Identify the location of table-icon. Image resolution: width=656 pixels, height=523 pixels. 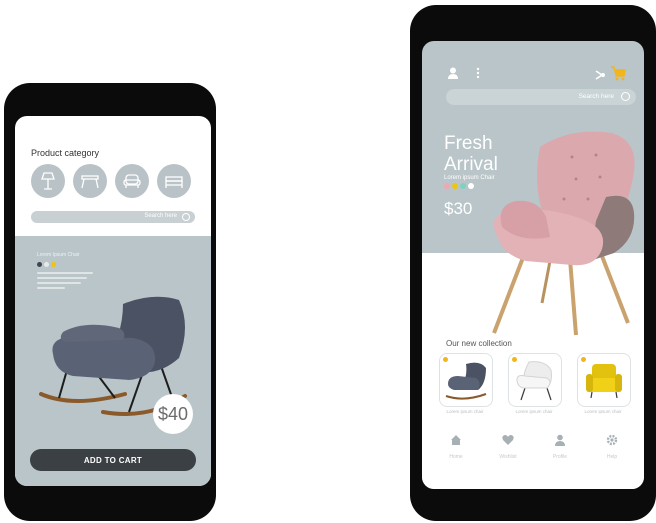
(90, 182).